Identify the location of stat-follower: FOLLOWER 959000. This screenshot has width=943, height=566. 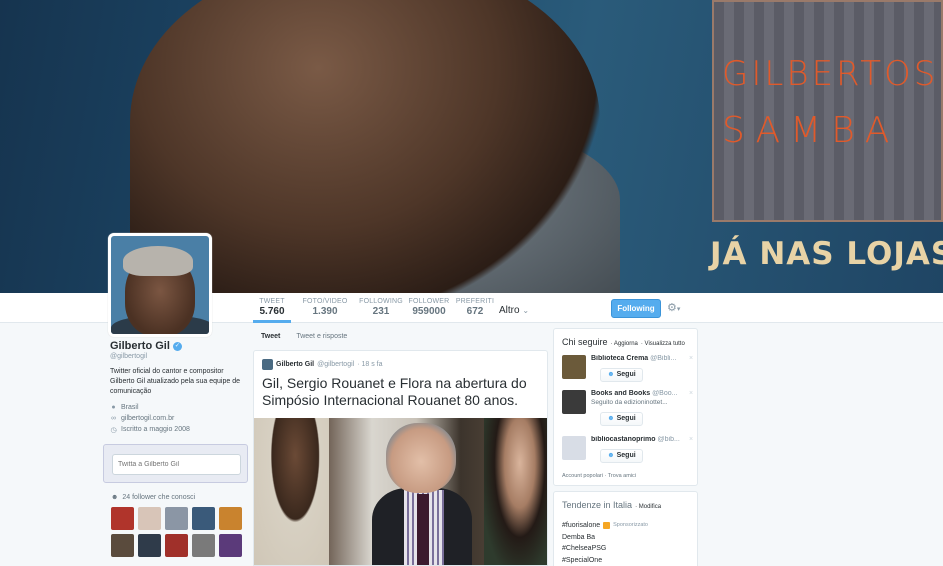
(429, 308).